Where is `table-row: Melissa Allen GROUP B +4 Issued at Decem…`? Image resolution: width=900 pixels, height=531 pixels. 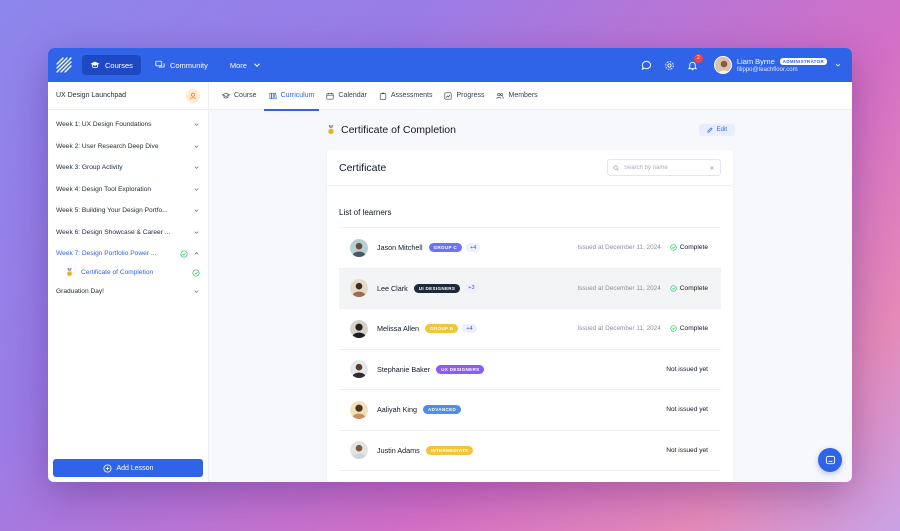 table-row: Melissa Allen GROUP B +4 Issued at Decem… is located at coordinates (530, 328).